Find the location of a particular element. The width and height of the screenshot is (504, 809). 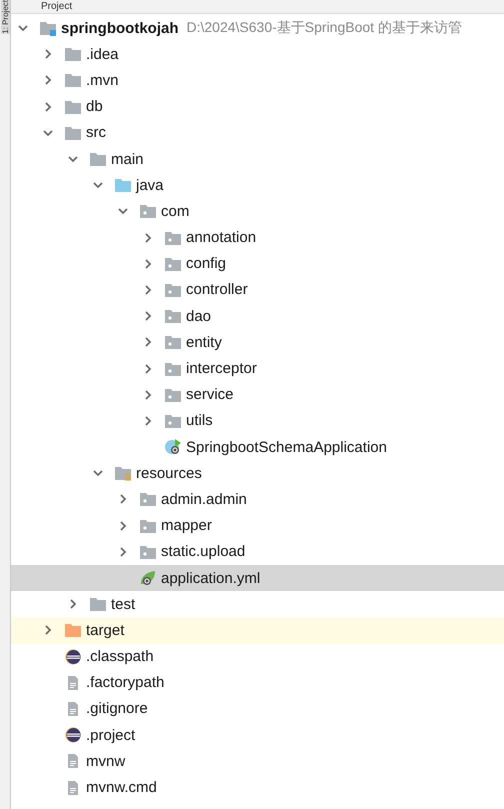

tree-item: resources is located at coordinates (257, 473).